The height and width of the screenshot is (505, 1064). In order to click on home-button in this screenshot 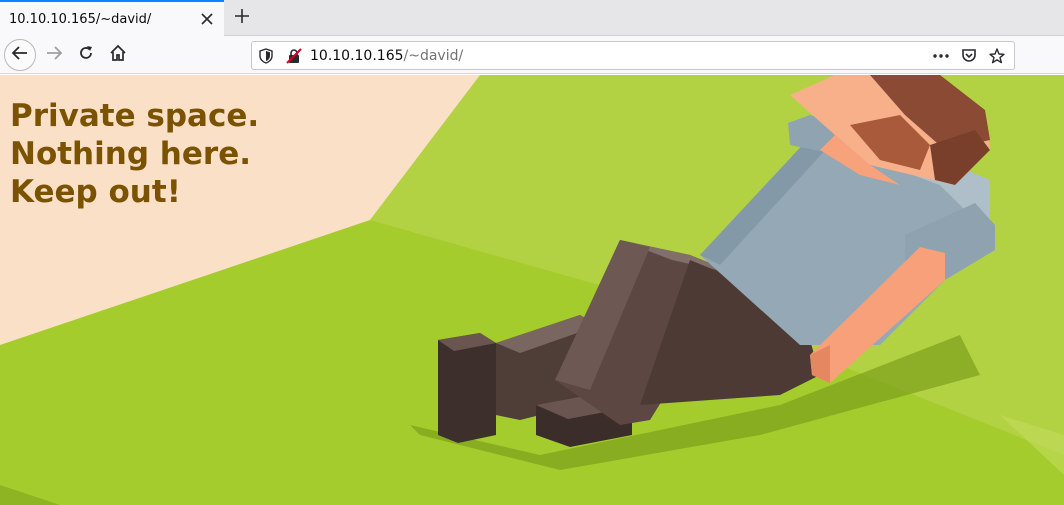, I will do `click(118, 55)`.